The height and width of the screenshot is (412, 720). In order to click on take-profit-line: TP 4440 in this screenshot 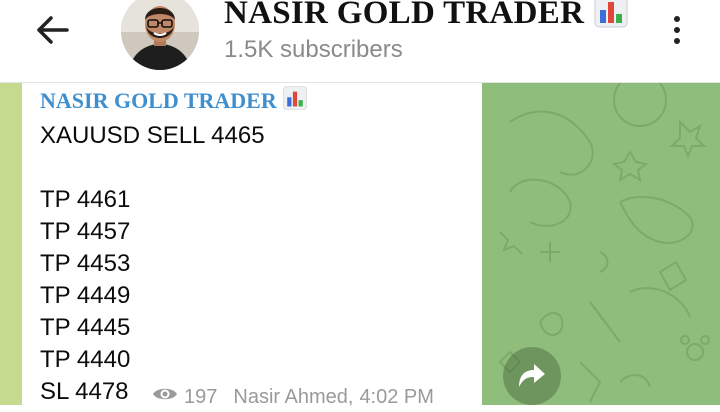, I will do `click(85, 359)`.